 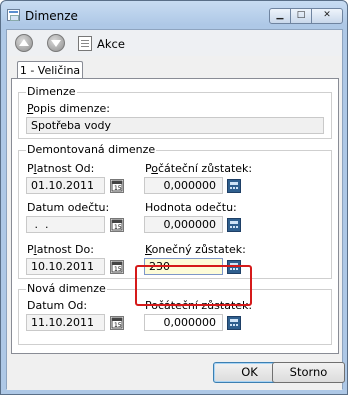 What do you see at coordinates (51, 91) in the screenshot?
I see `dimension-group-title: Dimenze` at bounding box center [51, 91].